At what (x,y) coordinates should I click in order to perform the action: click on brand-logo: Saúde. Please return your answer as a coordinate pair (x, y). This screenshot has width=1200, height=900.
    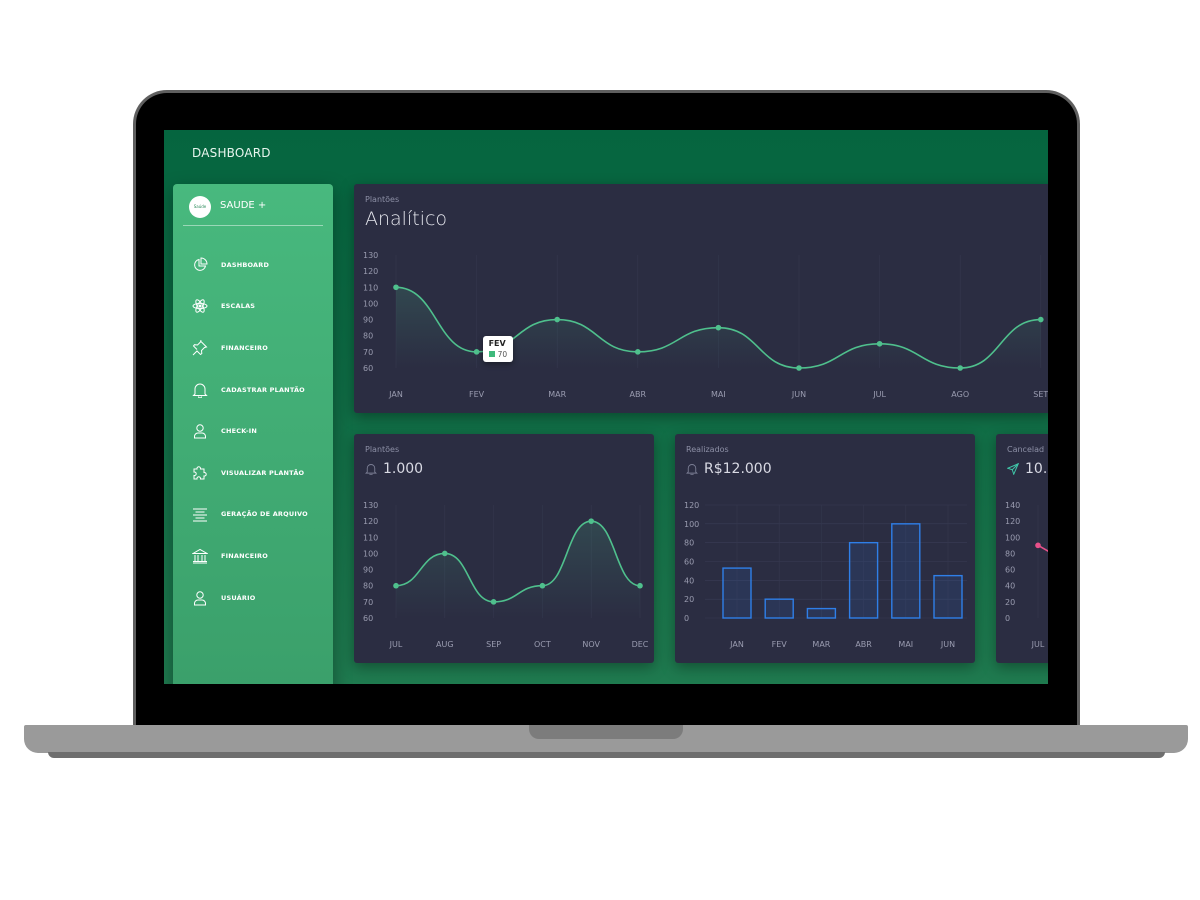
    Looking at the image, I should click on (200, 207).